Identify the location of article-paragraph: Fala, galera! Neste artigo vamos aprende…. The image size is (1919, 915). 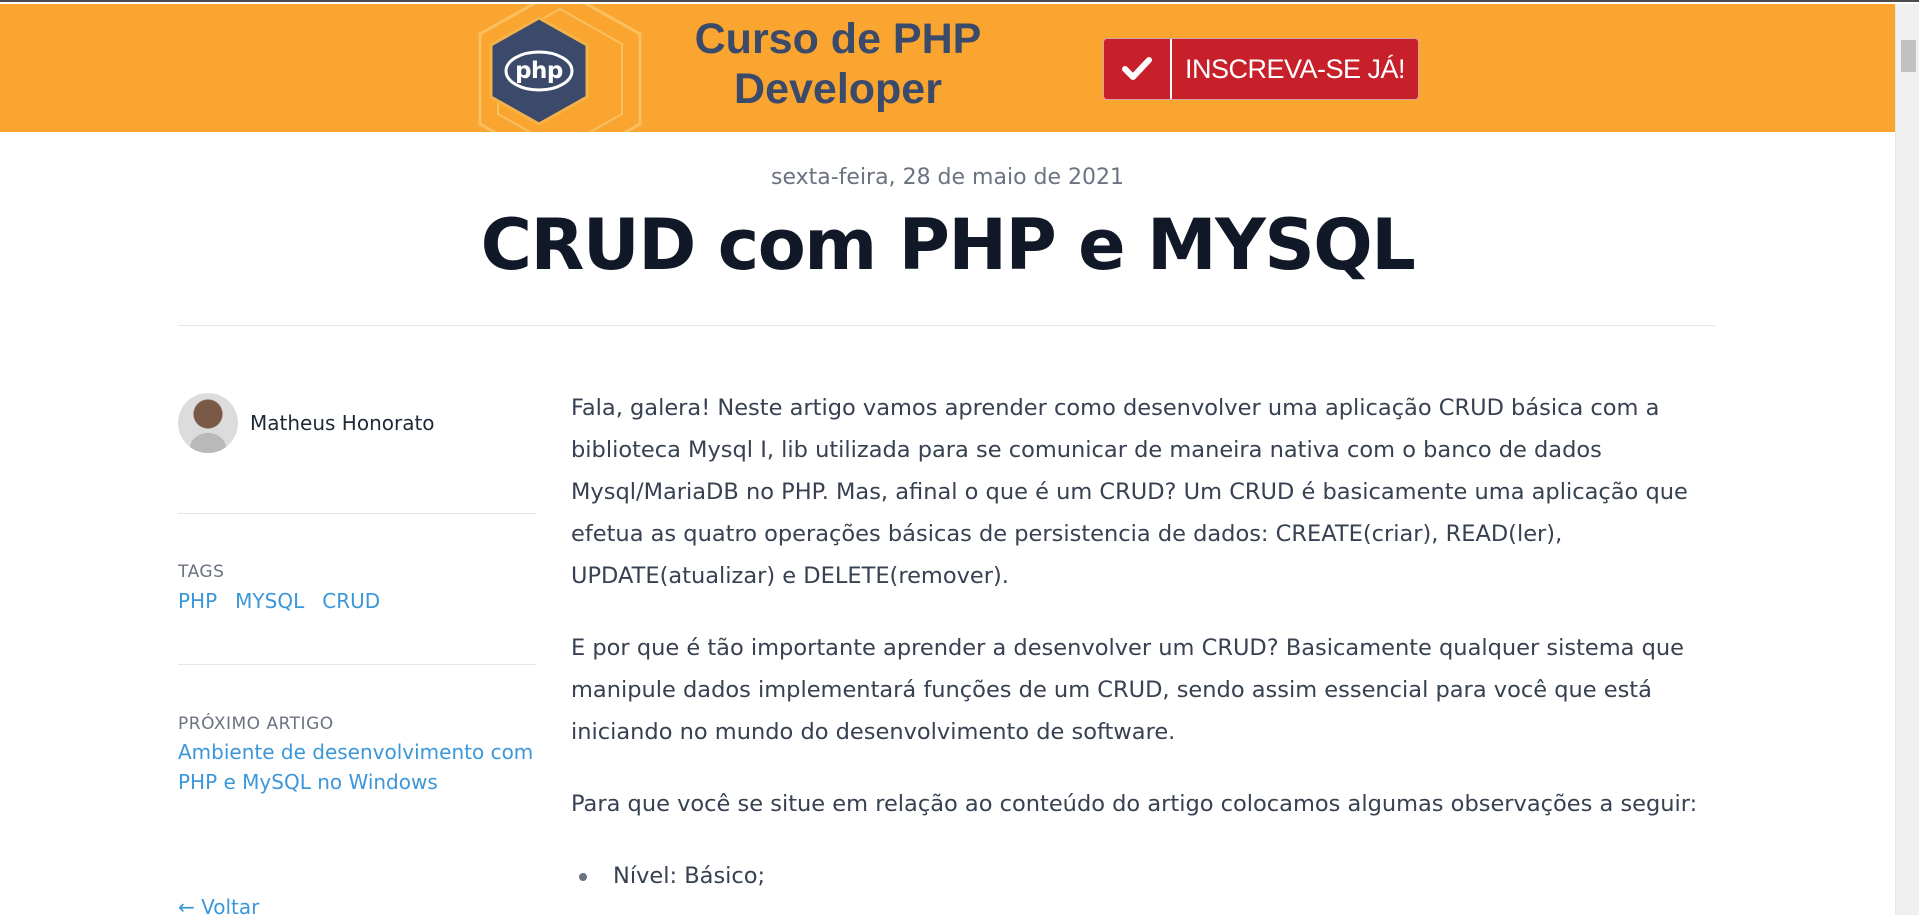
(1129, 492).